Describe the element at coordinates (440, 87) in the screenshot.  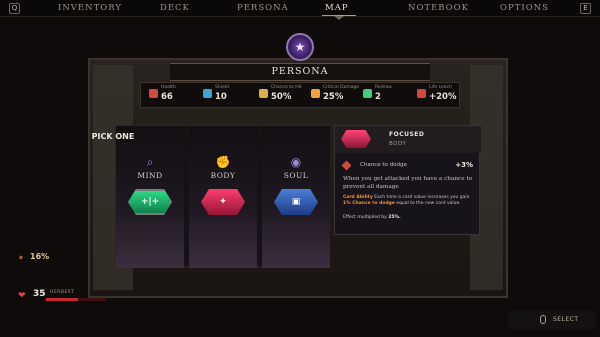
I see `stat-label: Life Leech` at that location.